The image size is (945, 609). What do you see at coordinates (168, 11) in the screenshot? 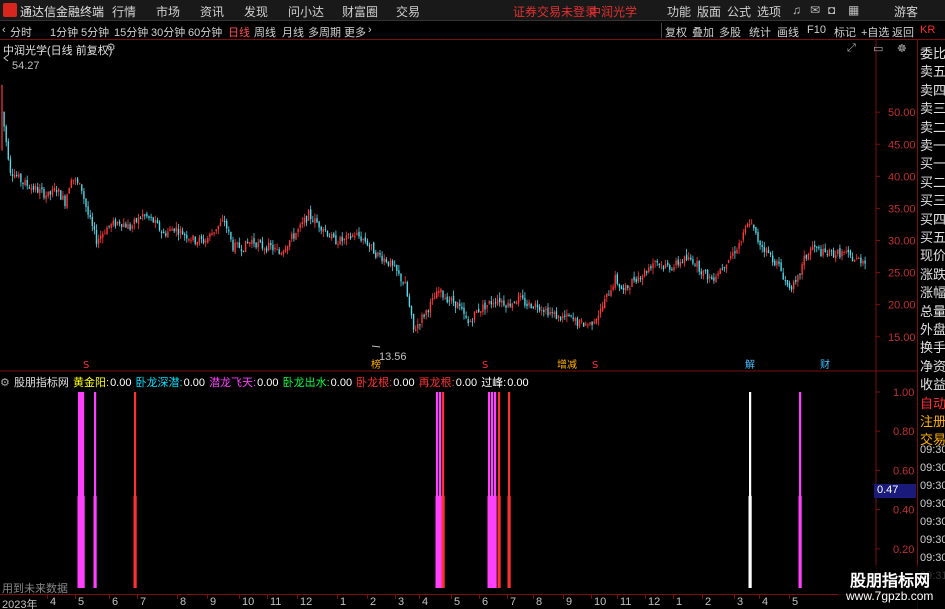
I see `menu-market: 市场` at bounding box center [168, 11].